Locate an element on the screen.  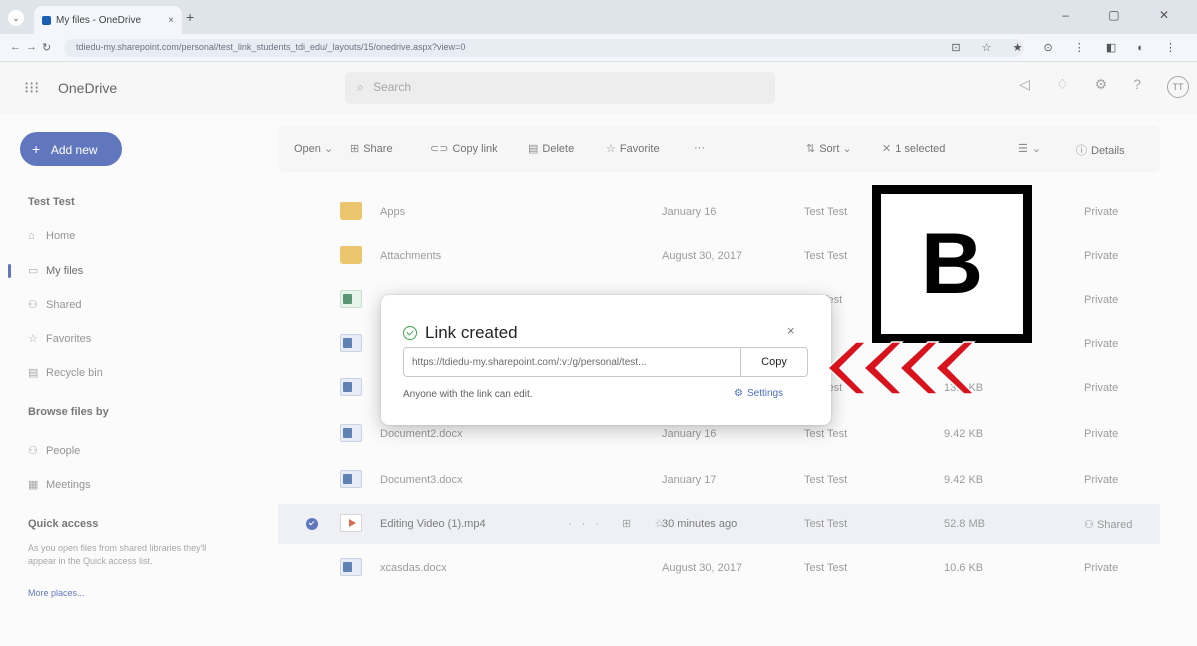
forward-icon: → is located at coordinates (31, 47).